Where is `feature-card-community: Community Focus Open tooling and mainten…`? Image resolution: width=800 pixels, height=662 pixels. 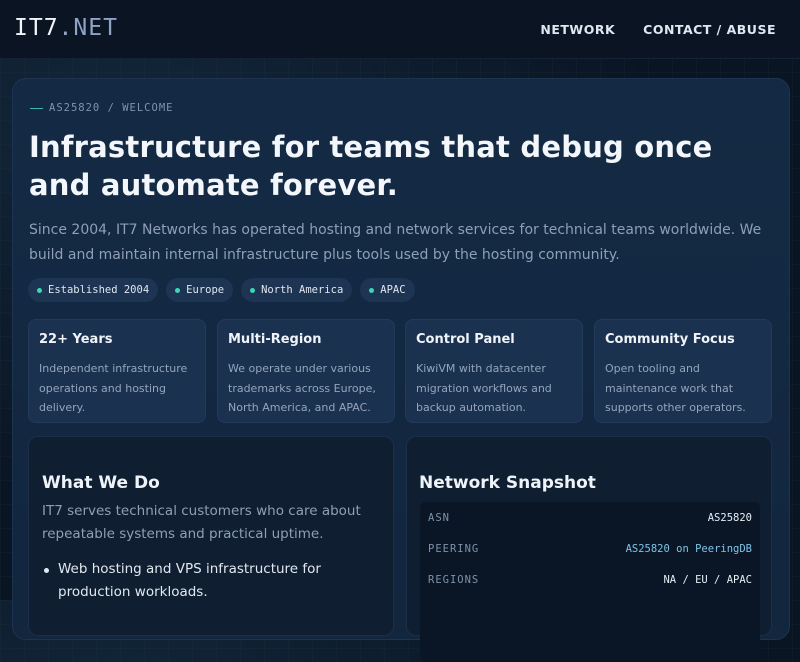
feature-card-community: Community Focus Open tooling and mainten… is located at coordinates (683, 371).